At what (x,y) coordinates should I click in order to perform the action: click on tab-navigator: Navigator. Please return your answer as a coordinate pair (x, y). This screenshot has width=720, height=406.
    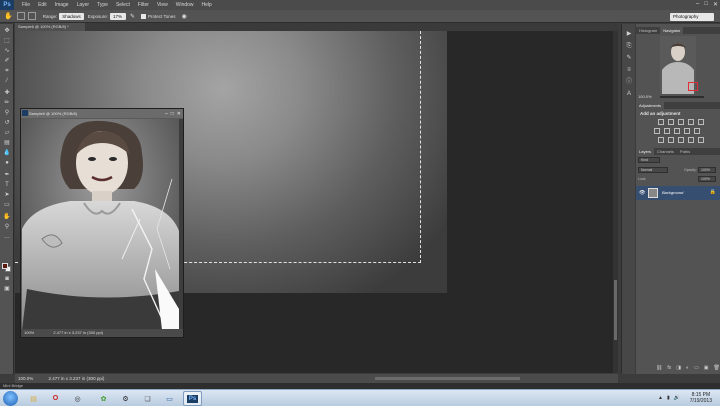
    Looking at the image, I should click on (672, 30).